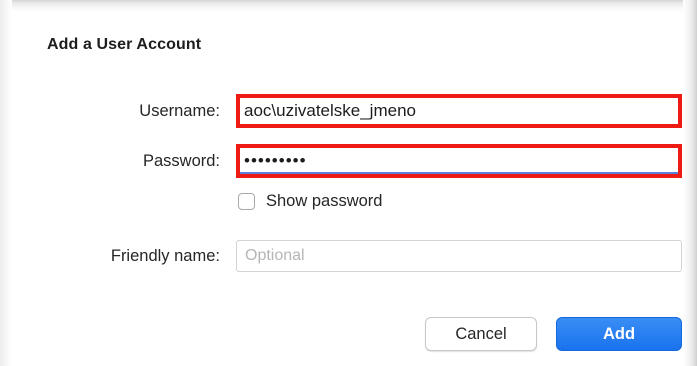  What do you see at coordinates (690, 183) in the screenshot?
I see `window-edge-right` at bounding box center [690, 183].